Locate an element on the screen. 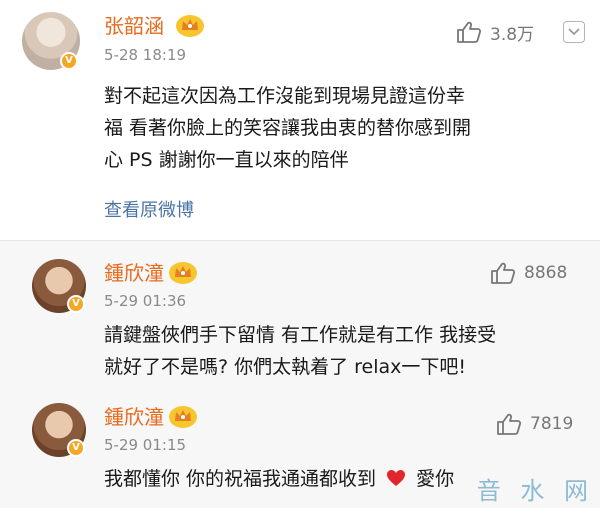 The height and width of the screenshot is (508, 600). post-text-line: 福 看著你臉上的笑容讓我由衷的替你感到開 is located at coordinates (288, 128).